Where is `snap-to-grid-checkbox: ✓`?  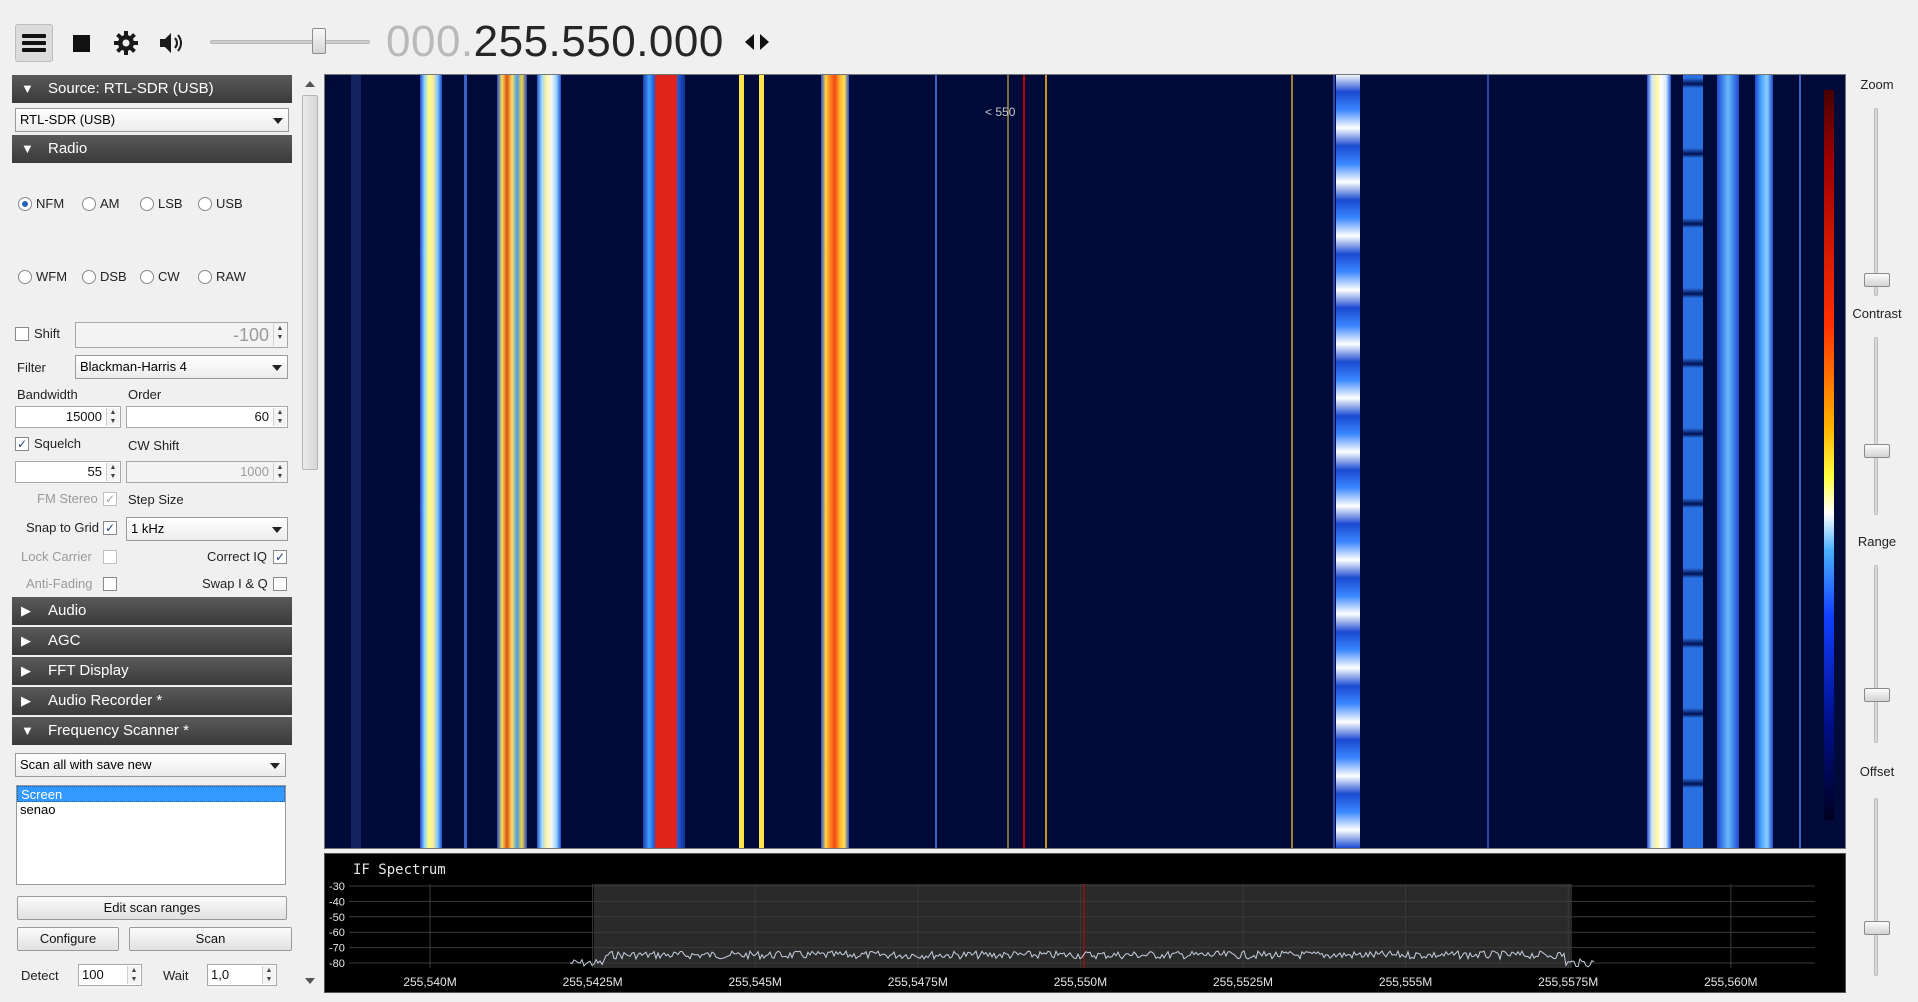
snap-to-grid-checkbox: ✓ is located at coordinates (110, 528).